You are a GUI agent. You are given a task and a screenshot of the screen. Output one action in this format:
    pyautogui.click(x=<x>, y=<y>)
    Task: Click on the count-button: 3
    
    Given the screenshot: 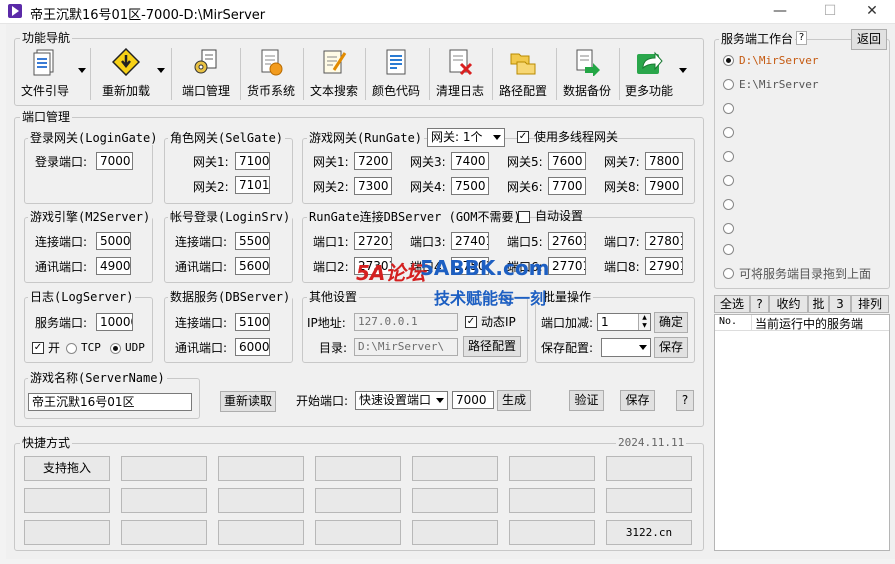 What is the action you would take?
    pyautogui.click(x=840, y=304)
    